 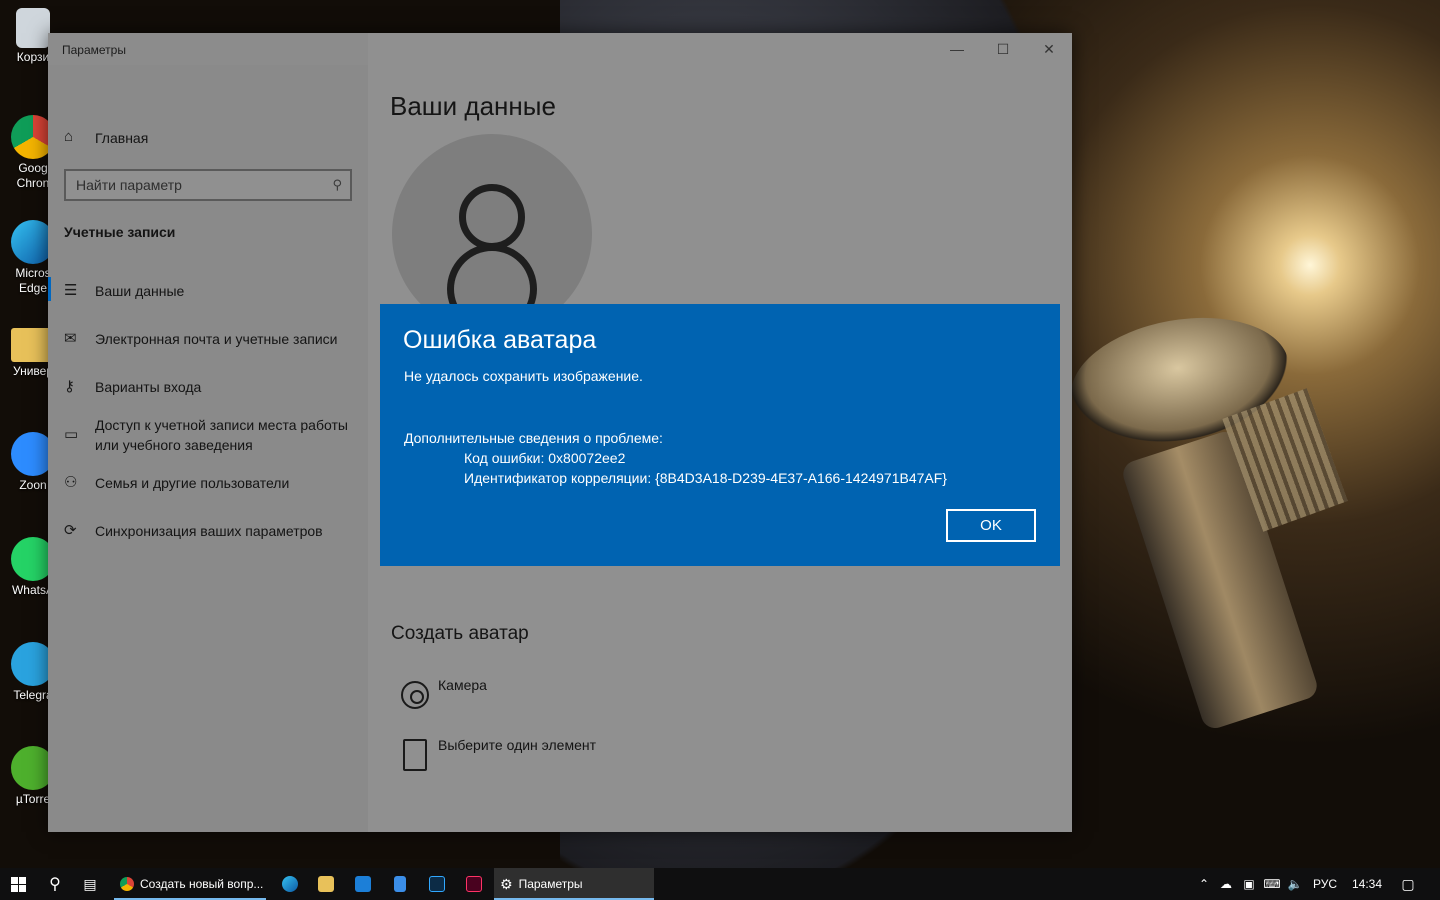 What do you see at coordinates (127, 884) in the screenshot?
I see `chrome-icon` at bounding box center [127, 884].